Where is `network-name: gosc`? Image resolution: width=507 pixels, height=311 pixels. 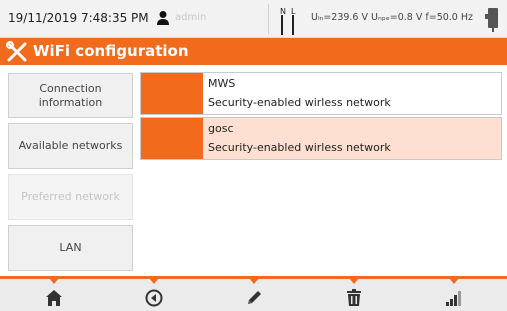 network-name: gosc is located at coordinates (221, 128).